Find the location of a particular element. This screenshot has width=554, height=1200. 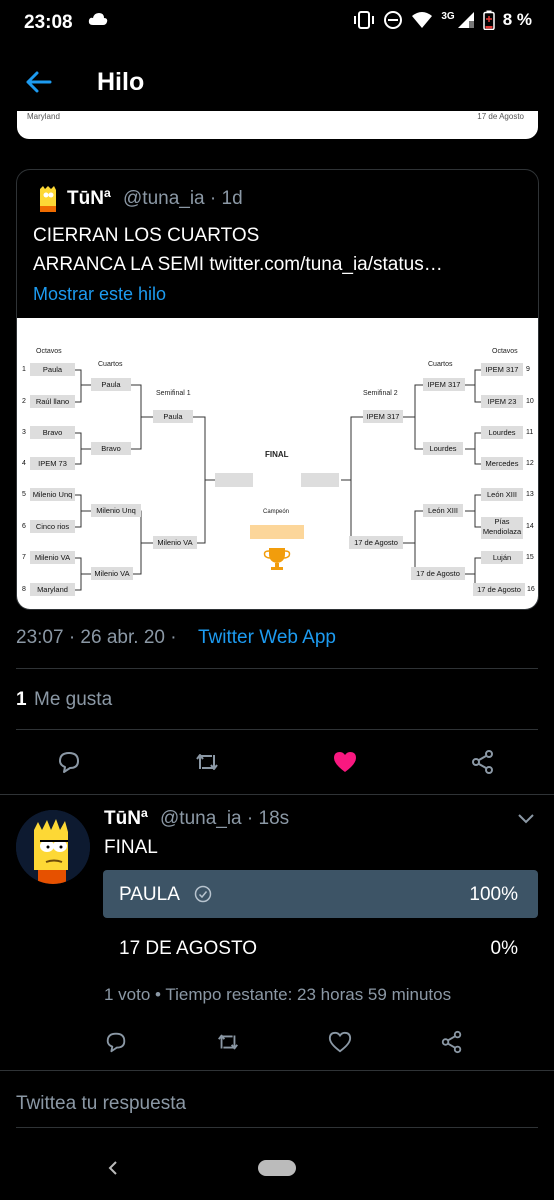

likes-label: Me gusta is located at coordinates (73, 700).